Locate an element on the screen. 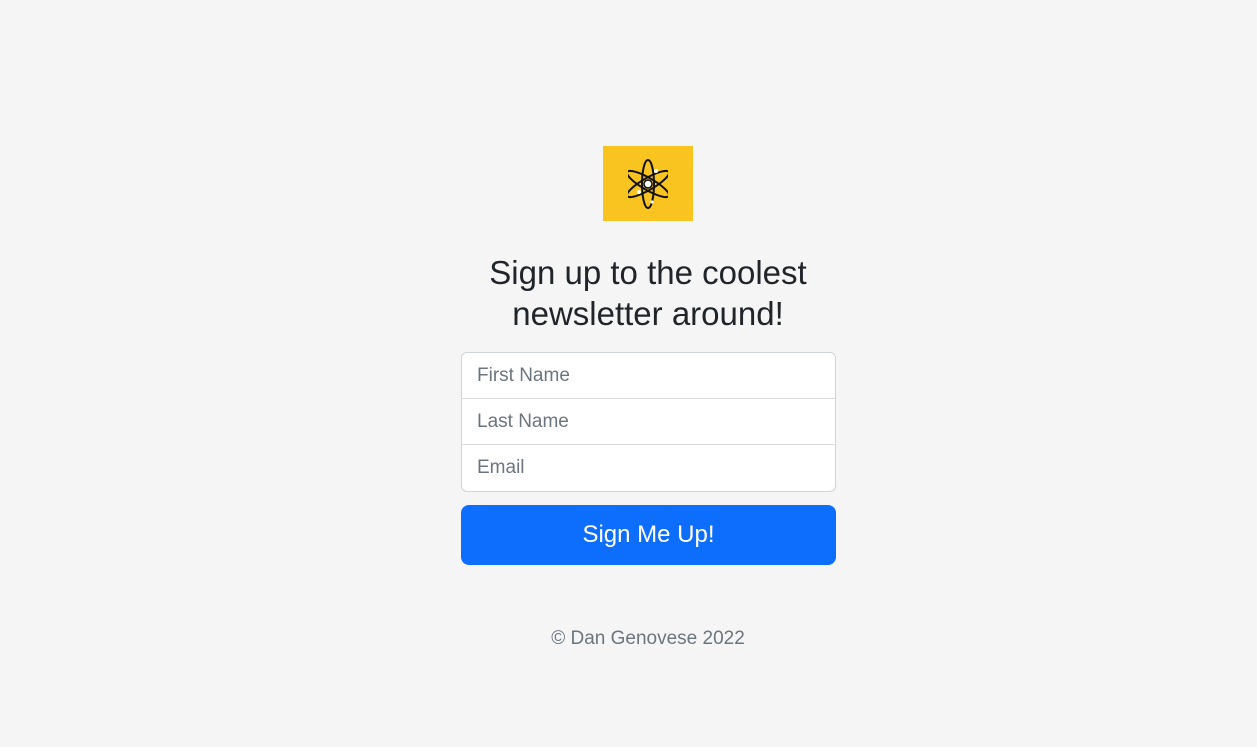  first-name-input is located at coordinates (648, 376).